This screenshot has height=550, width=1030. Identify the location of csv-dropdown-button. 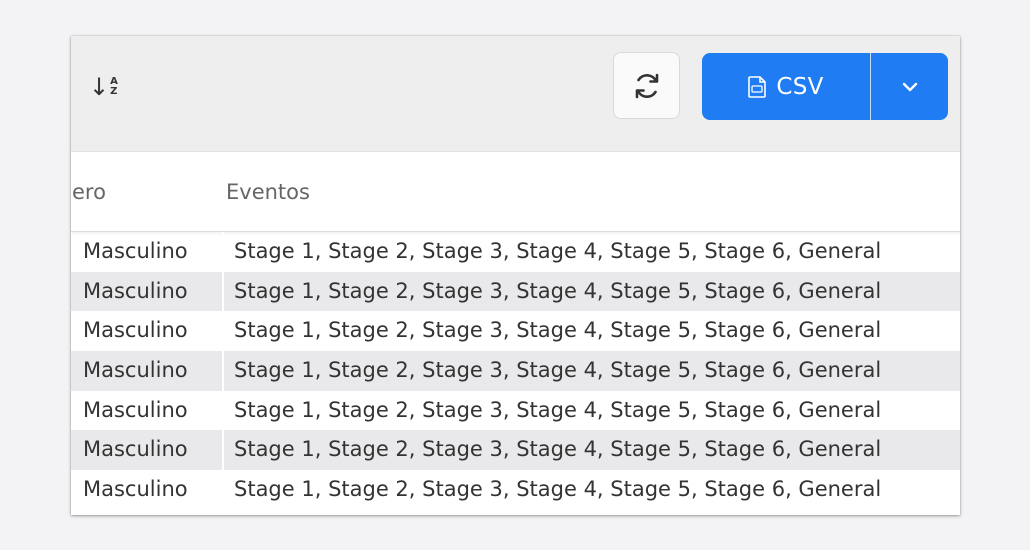
(909, 86).